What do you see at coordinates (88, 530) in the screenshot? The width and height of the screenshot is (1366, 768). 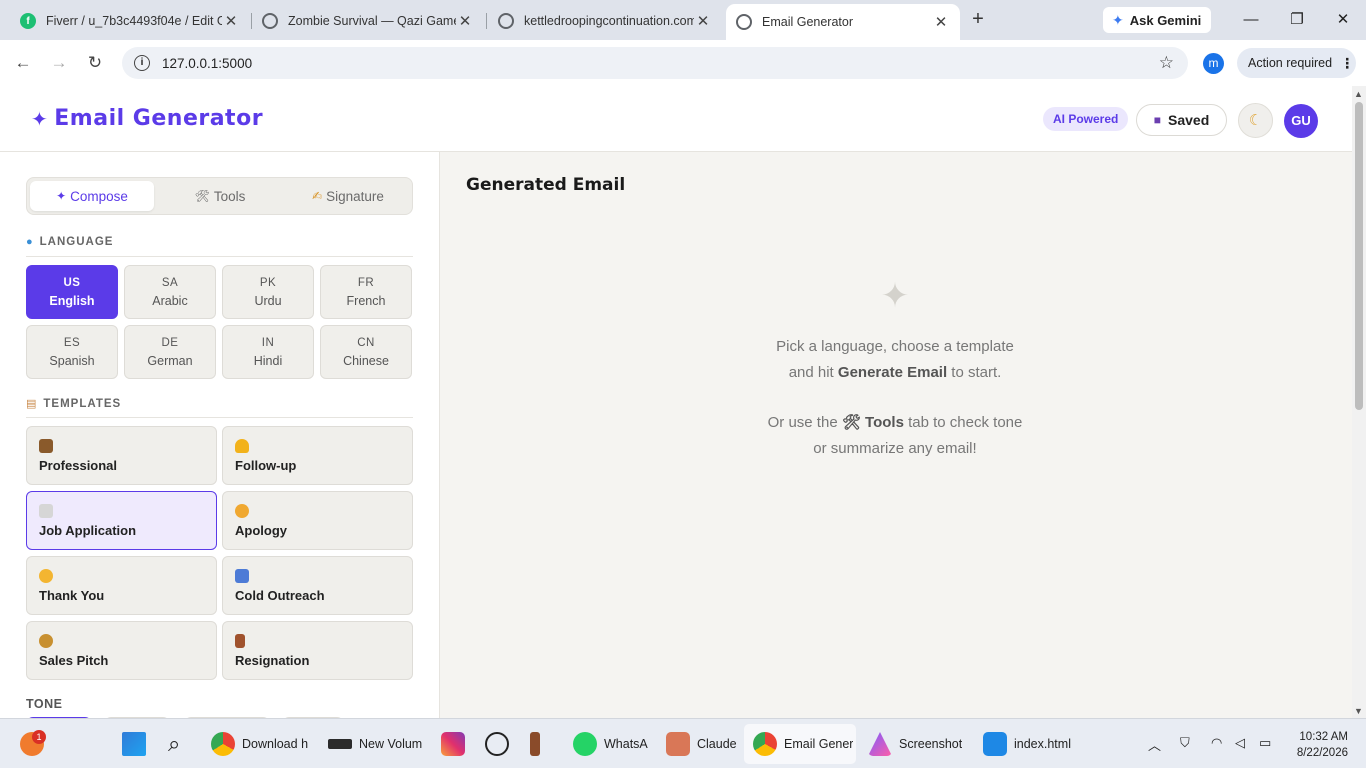 I see `template-label: Job Application` at bounding box center [88, 530].